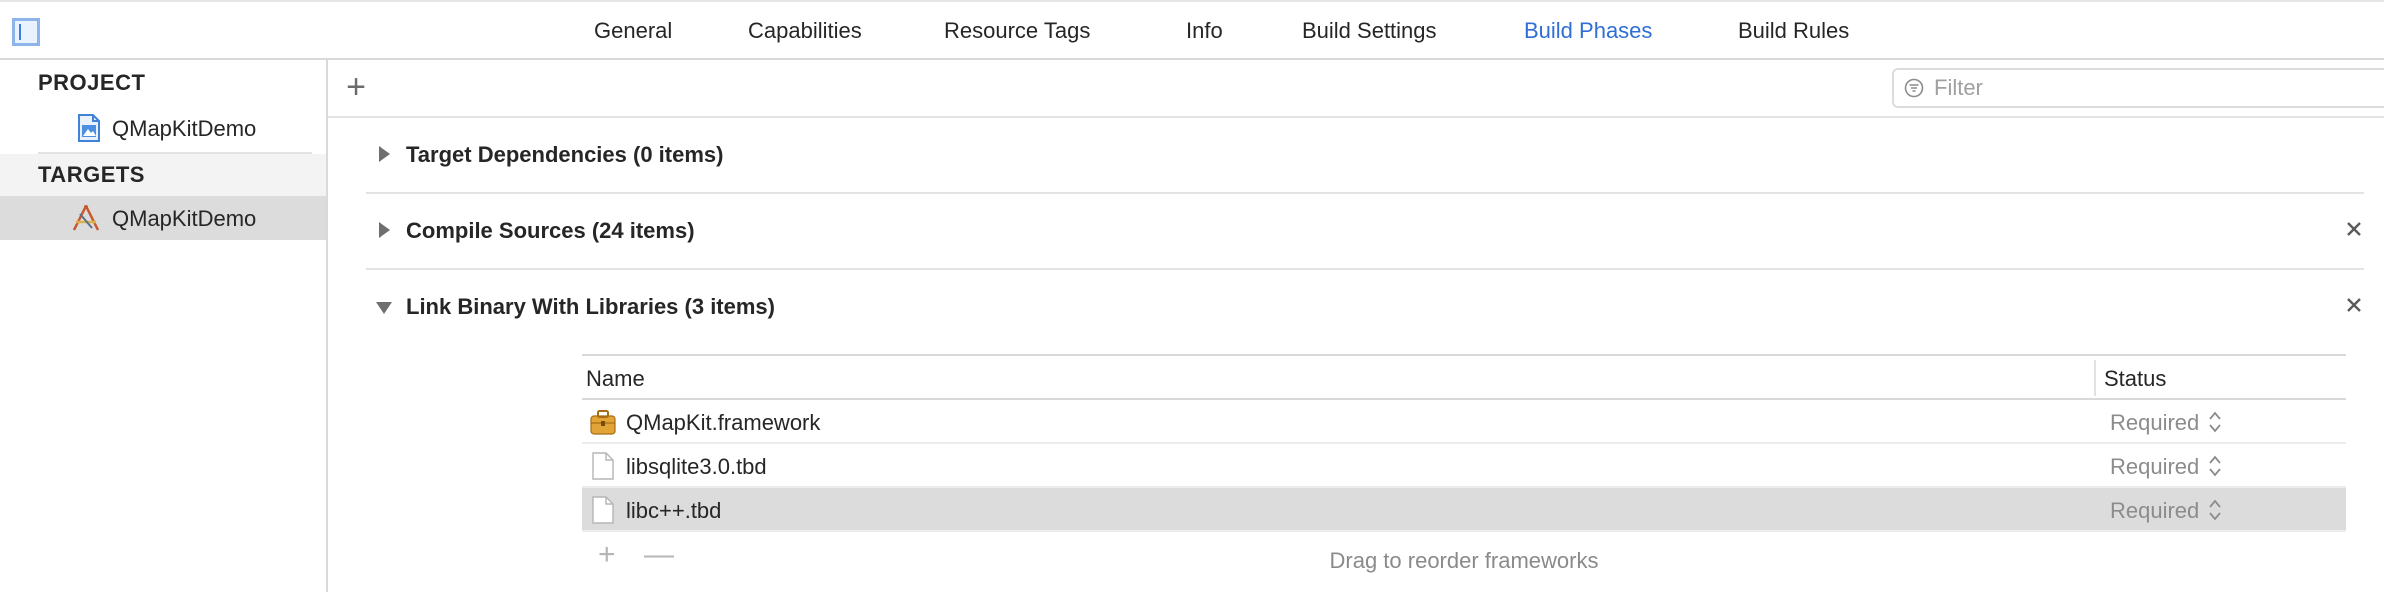 The height and width of the screenshot is (592, 2384). What do you see at coordinates (633, 31) in the screenshot?
I see `tab-general: General` at bounding box center [633, 31].